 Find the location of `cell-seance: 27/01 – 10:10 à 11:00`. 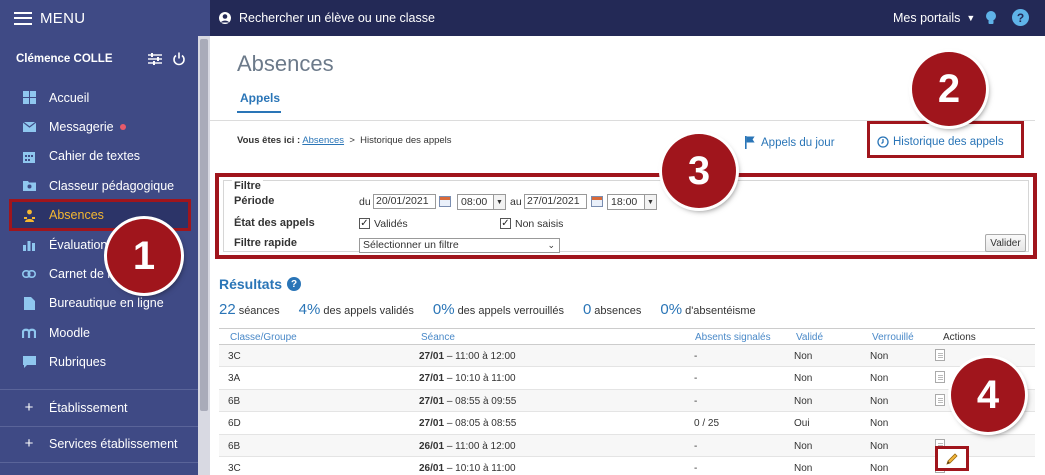

cell-seance: 27/01 – 10:10 à 11:00 is located at coordinates (467, 378).